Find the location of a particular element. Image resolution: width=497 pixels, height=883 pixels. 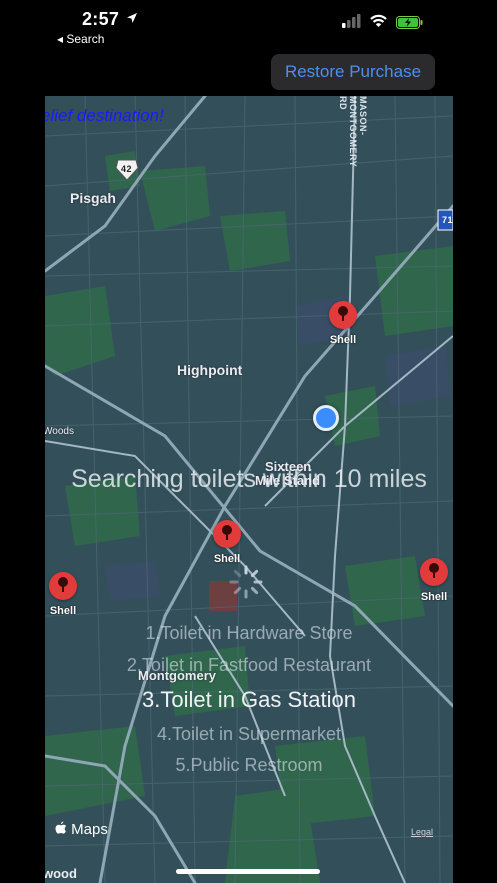

restore-purchase-button: Restore Purchase is located at coordinates (353, 72).